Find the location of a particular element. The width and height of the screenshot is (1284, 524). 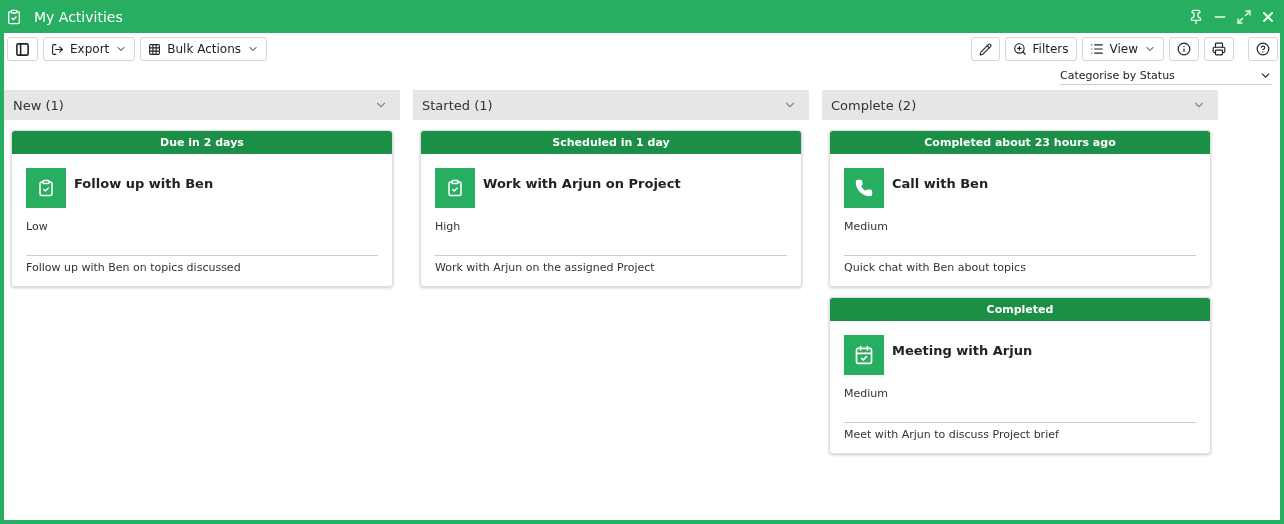

grid-icon is located at coordinates (155, 49).